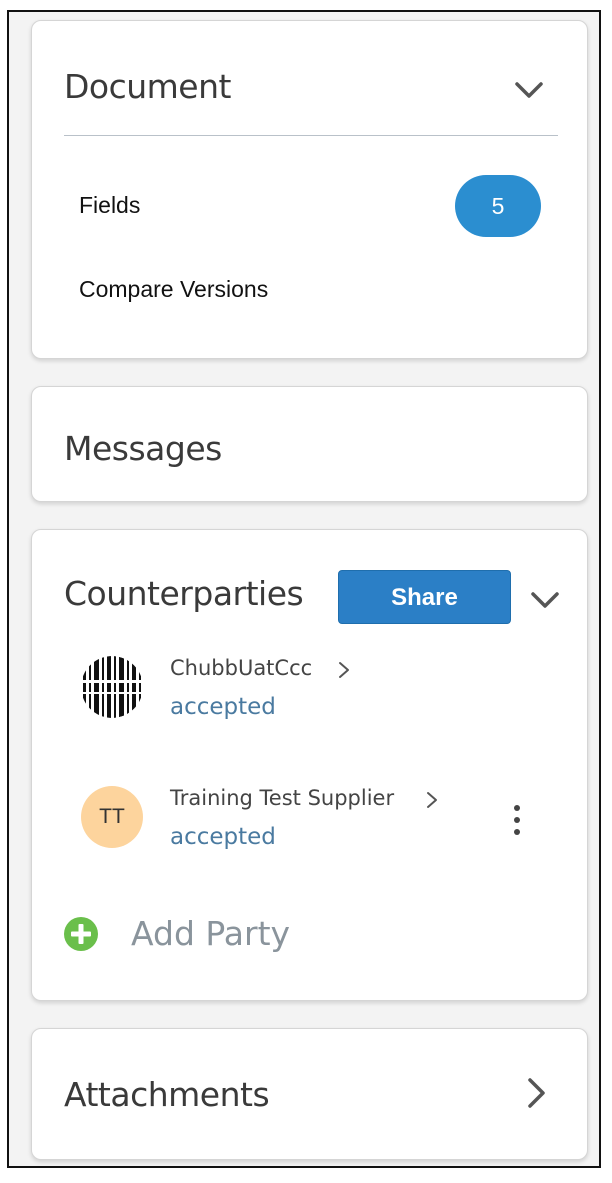 This screenshot has width=612, height=1183. Describe the element at coordinates (424, 597) in the screenshot. I see `share-button: Share` at that location.